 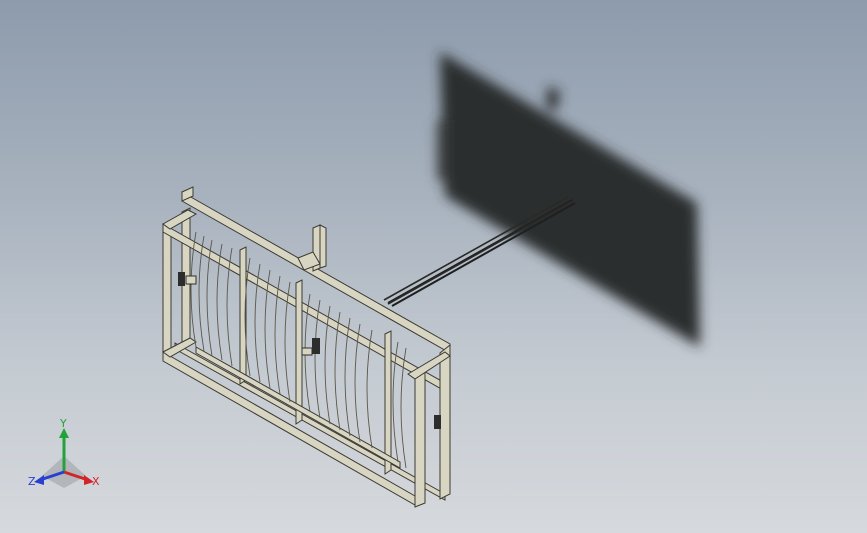 I want to click on orientation-triad: Y X Z, so click(x=64, y=453).